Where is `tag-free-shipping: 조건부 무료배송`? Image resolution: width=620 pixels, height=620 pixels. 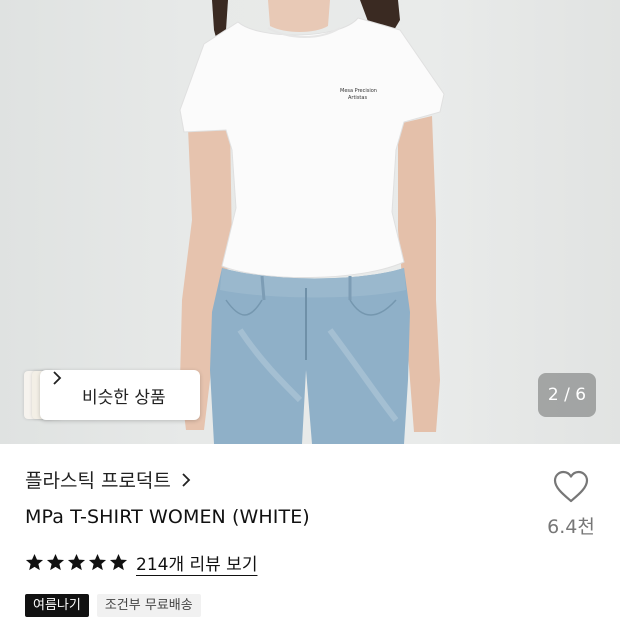
tag-free-shipping: 조건부 무료배송 is located at coordinates (148, 605).